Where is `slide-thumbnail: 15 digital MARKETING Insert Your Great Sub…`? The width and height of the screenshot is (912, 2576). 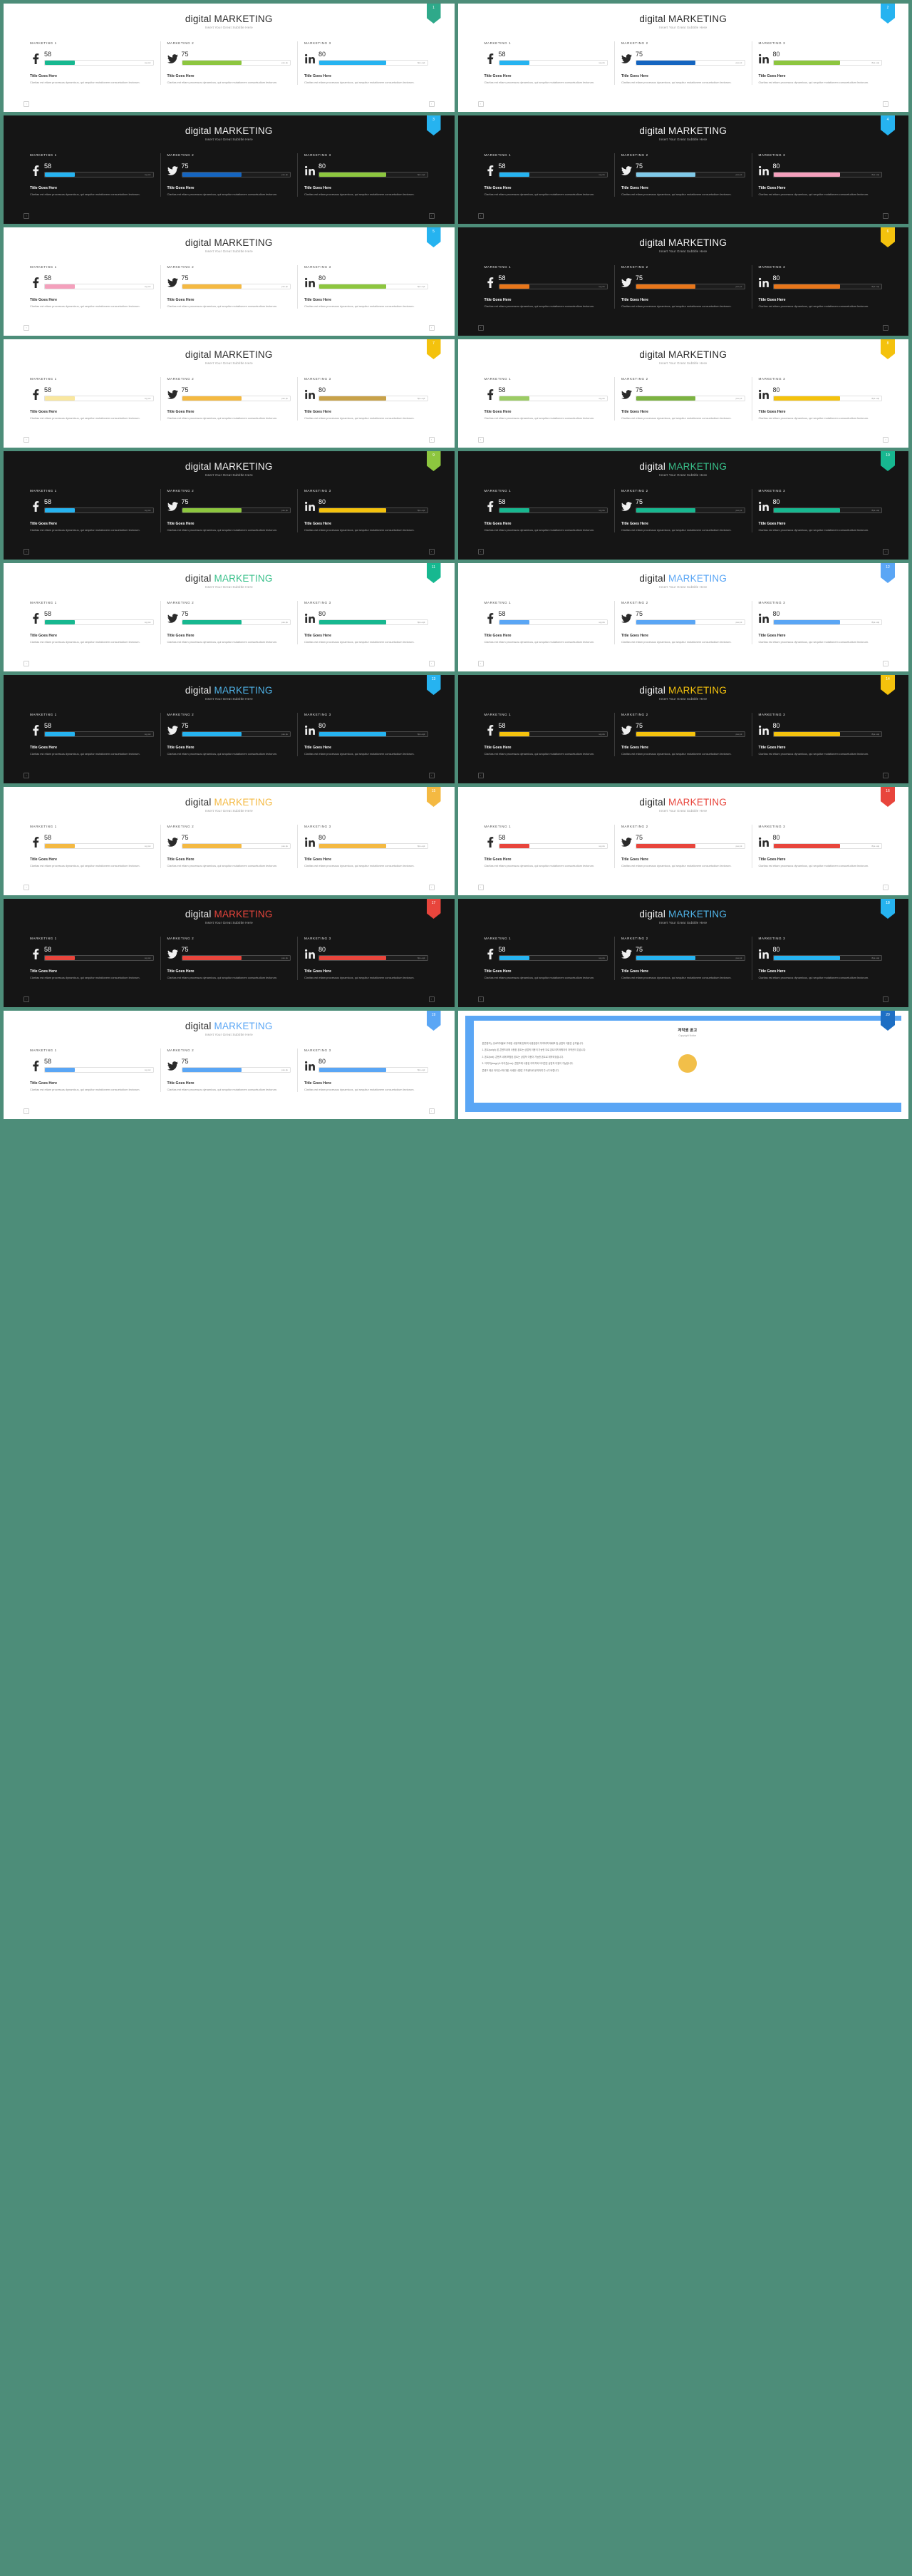
slide-thumbnail: 15 digital MARKETING Insert Your Great Sub… is located at coordinates (229, 841).